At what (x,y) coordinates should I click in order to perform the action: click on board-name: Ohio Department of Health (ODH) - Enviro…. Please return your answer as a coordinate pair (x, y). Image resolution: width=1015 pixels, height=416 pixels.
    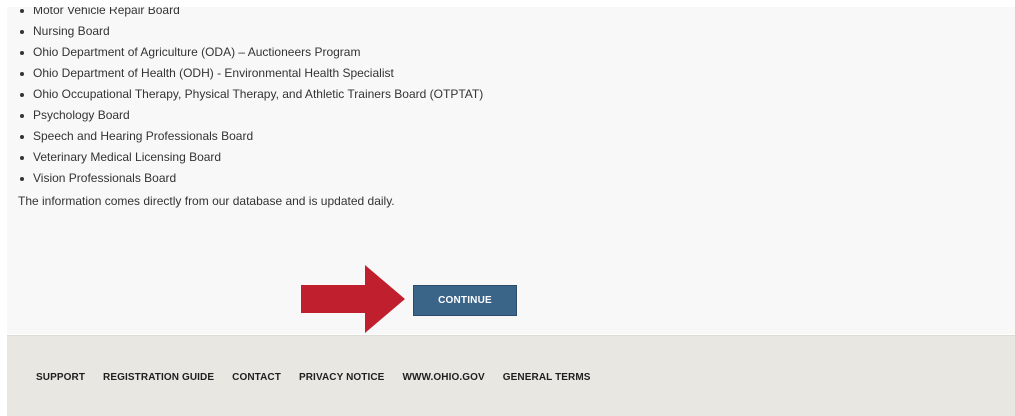
    Looking at the image, I should click on (213, 73).